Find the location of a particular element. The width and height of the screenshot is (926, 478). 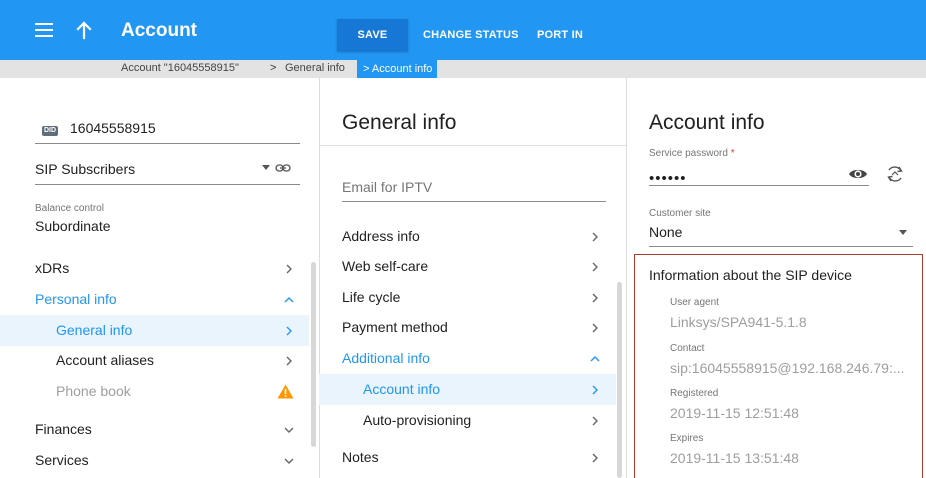

nav-item-label: Personal info is located at coordinates (76, 299).